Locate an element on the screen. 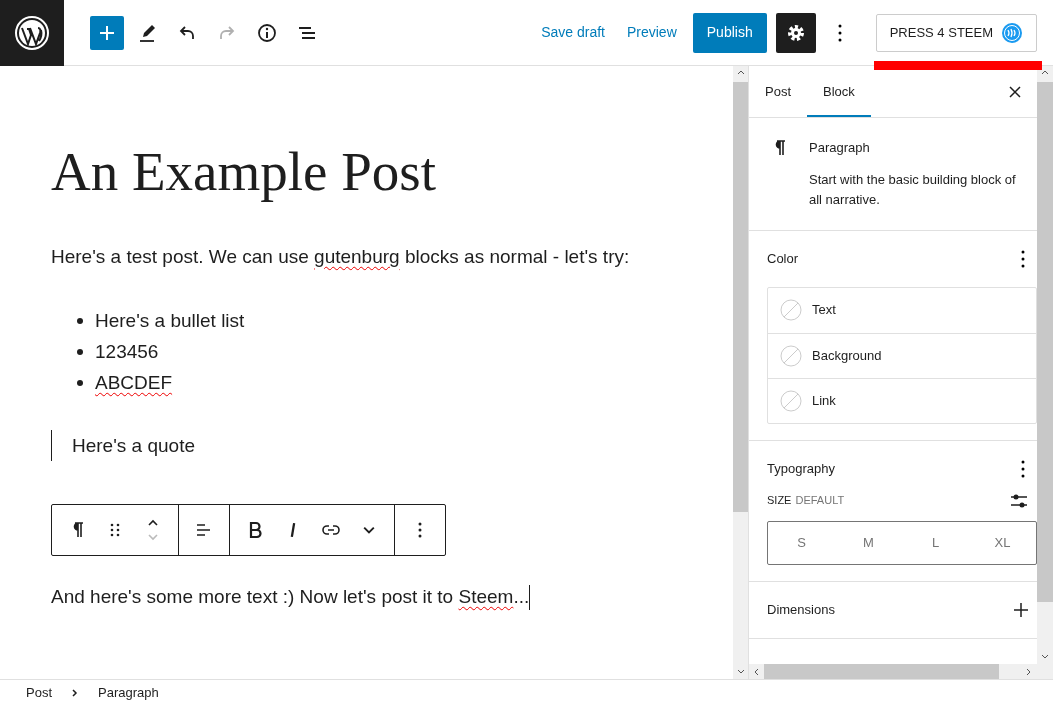  italic-icon is located at coordinates (293, 530).